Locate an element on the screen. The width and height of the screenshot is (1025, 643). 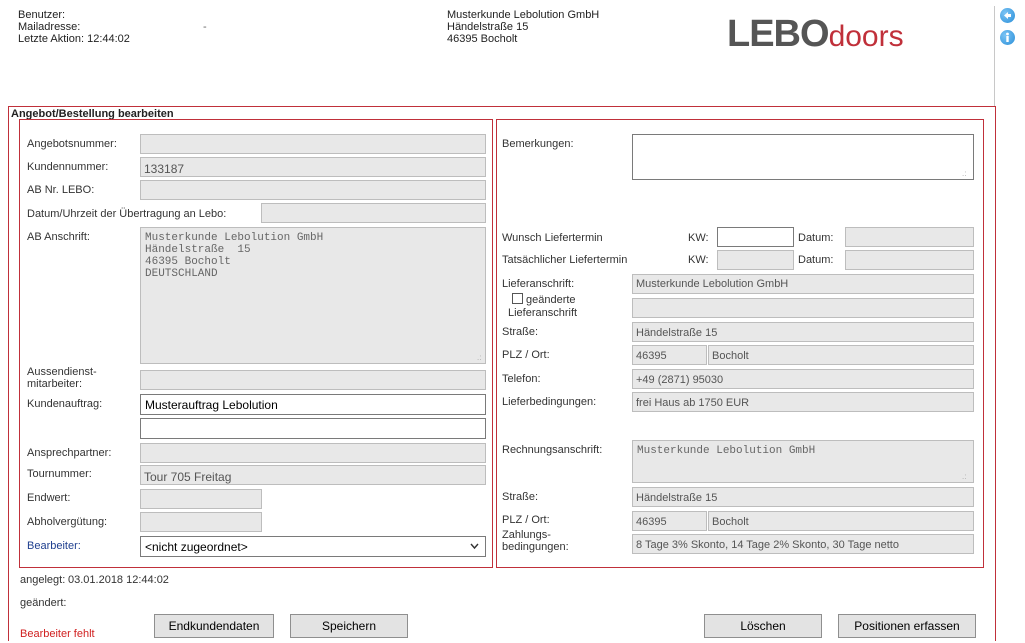
ansprechpartner-field is located at coordinates (313, 453).